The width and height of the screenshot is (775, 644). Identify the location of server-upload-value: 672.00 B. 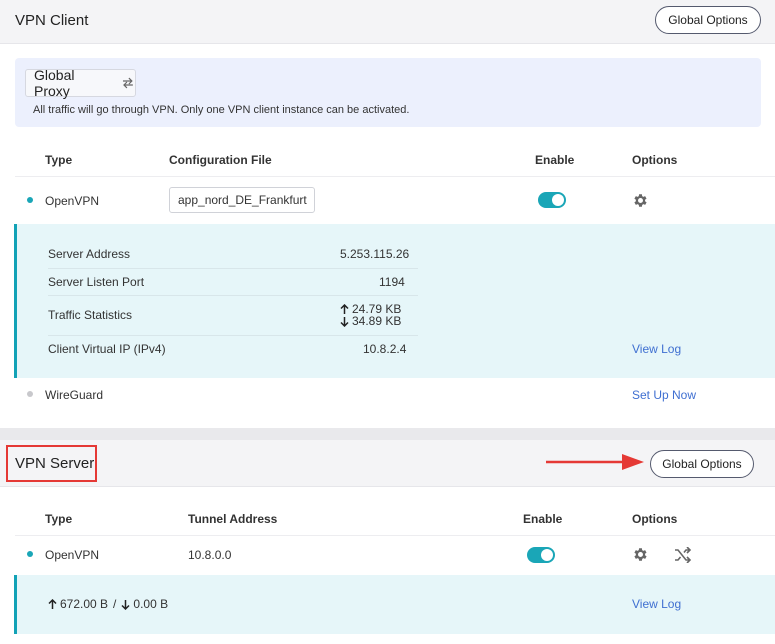
(84, 604).